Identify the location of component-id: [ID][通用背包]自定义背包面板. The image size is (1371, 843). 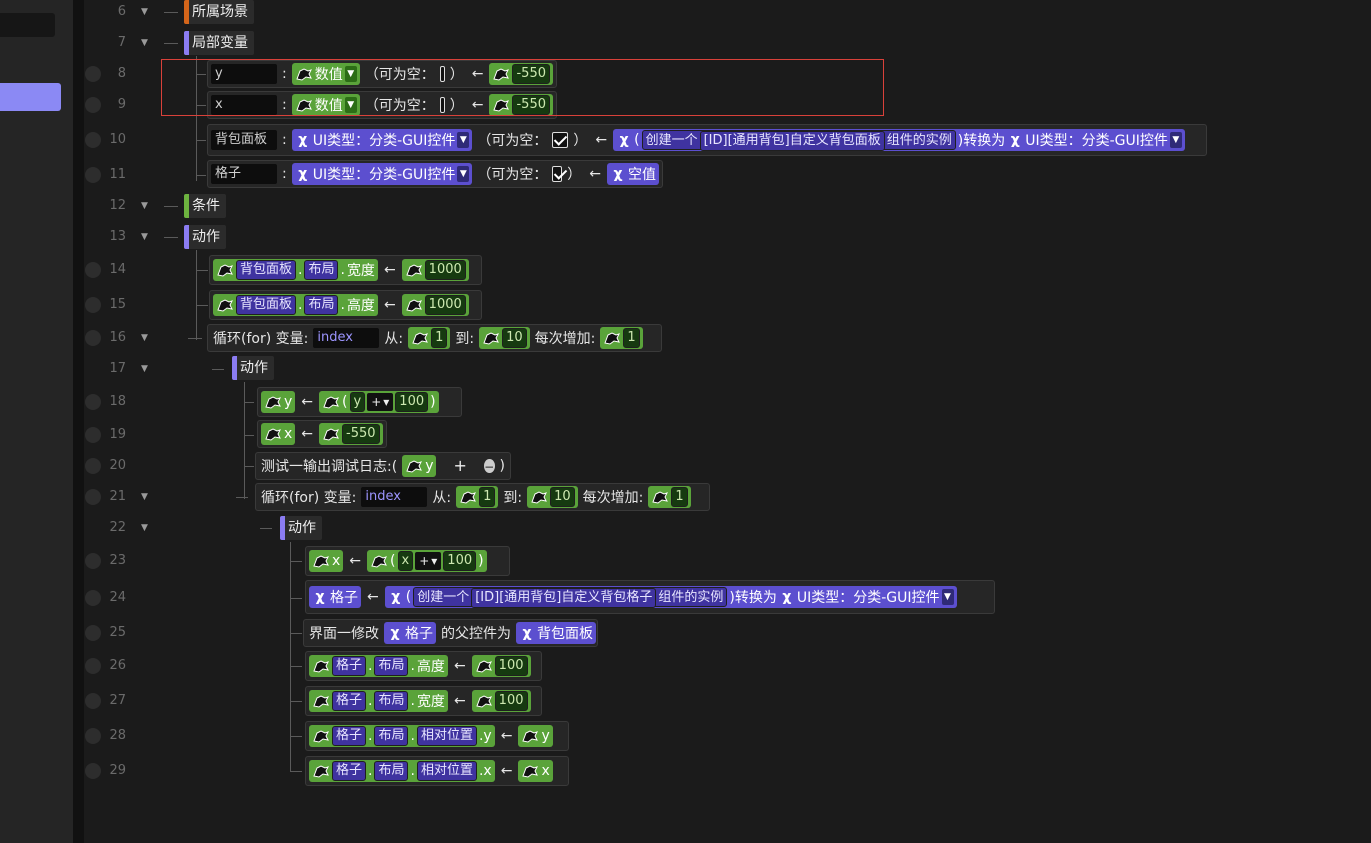
(792, 141).